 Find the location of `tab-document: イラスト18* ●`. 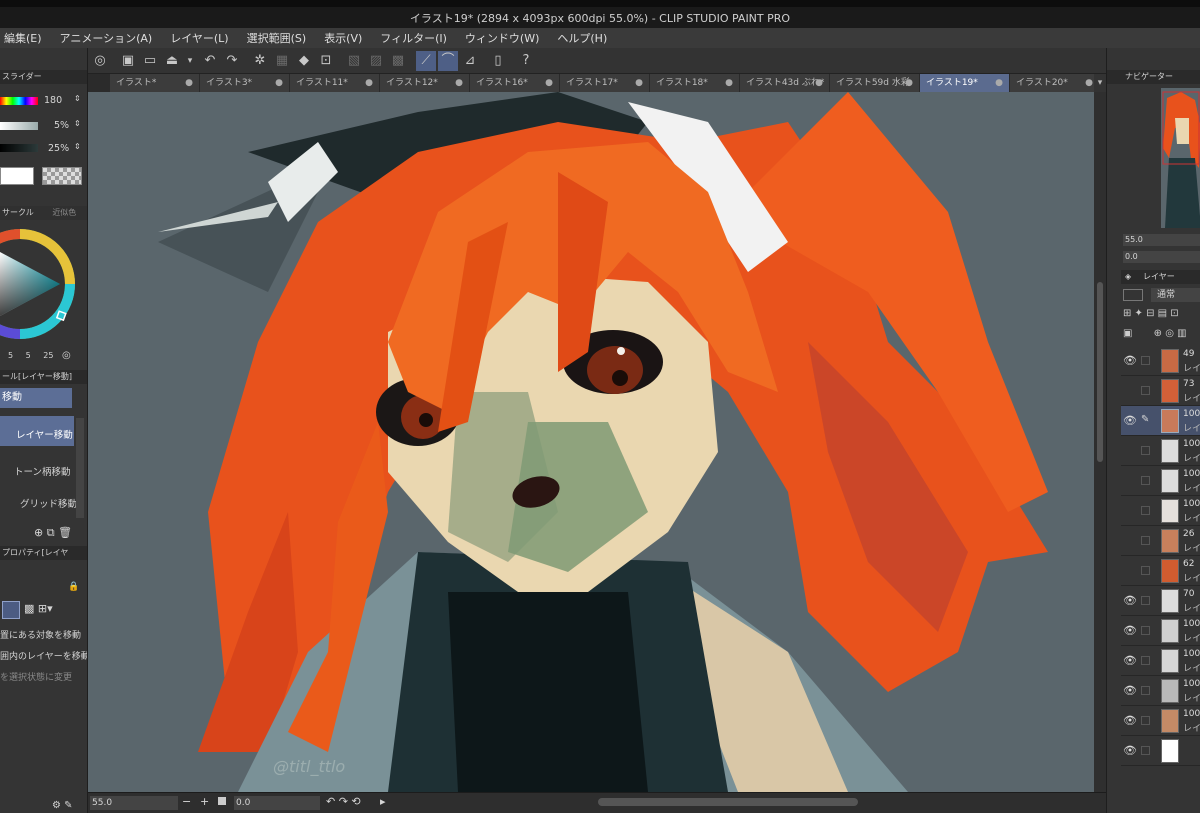

tab-document: イラスト18* ● is located at coordinates (695, 83).